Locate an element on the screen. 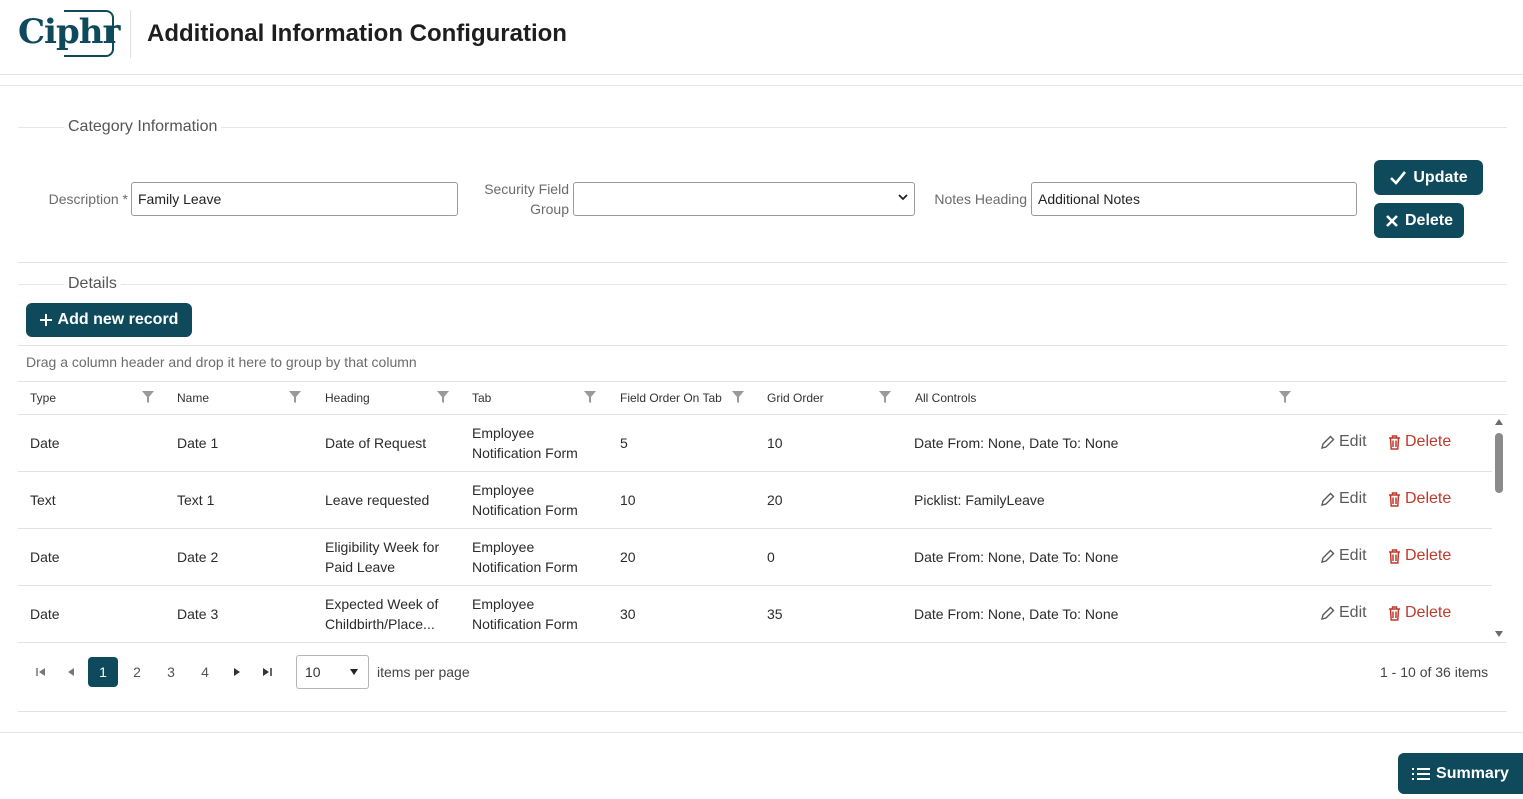 This screenshot has width=1523, height=799. cell-all-controls: Picklist: FamilyLeave is located at coordinates (979, 500).